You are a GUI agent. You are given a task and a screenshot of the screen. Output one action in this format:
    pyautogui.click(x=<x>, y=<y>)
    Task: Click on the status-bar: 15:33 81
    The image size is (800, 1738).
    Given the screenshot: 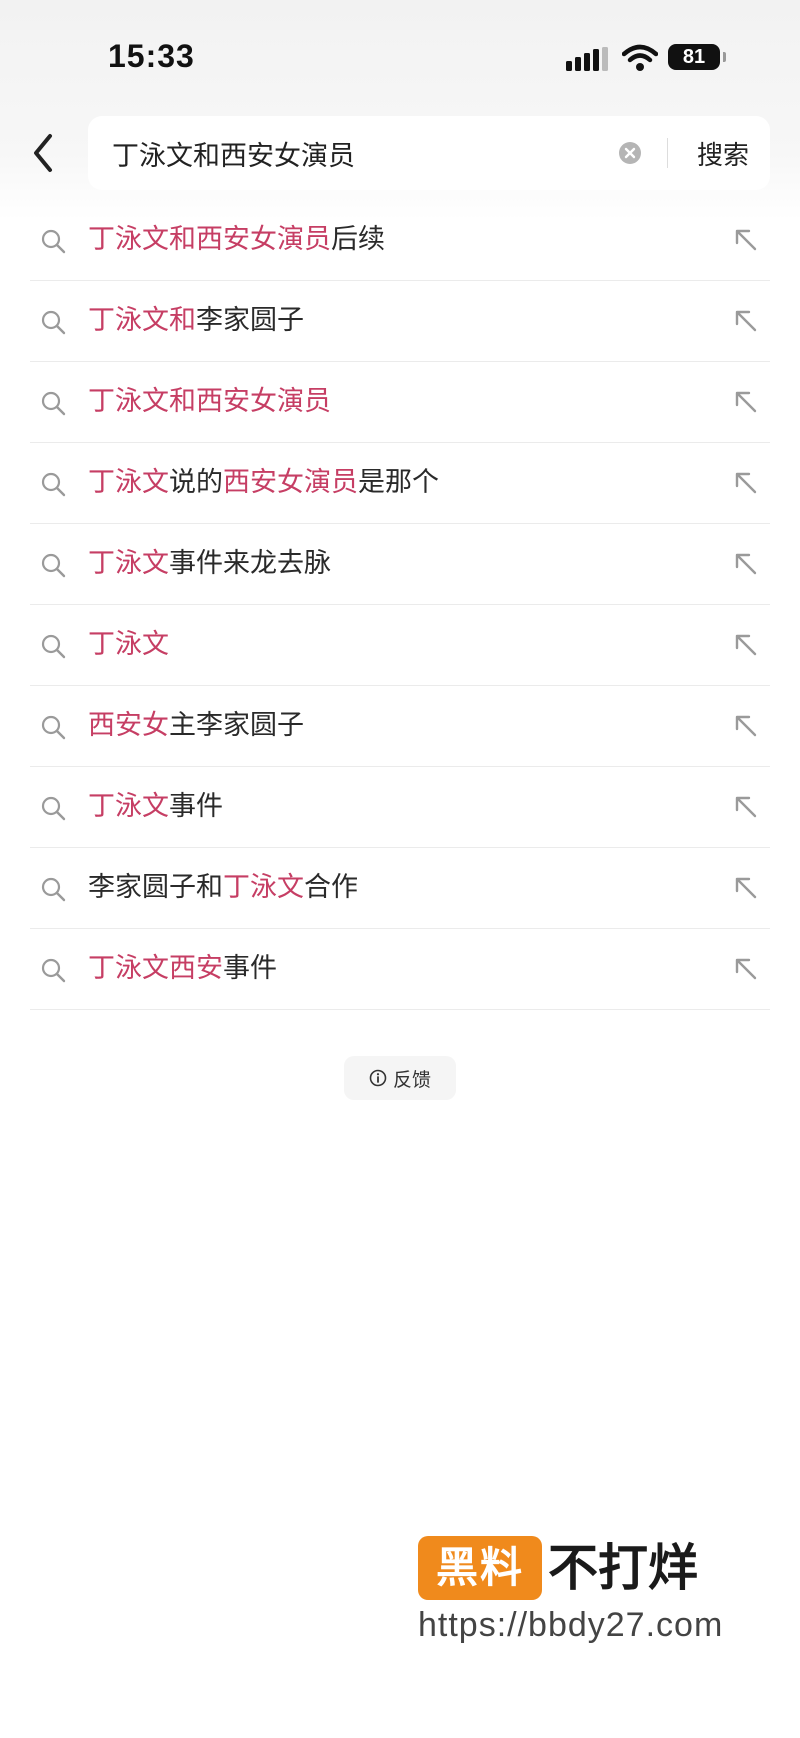 What is the action you would take?
    pyautogui.click(x=400, y=55)
    